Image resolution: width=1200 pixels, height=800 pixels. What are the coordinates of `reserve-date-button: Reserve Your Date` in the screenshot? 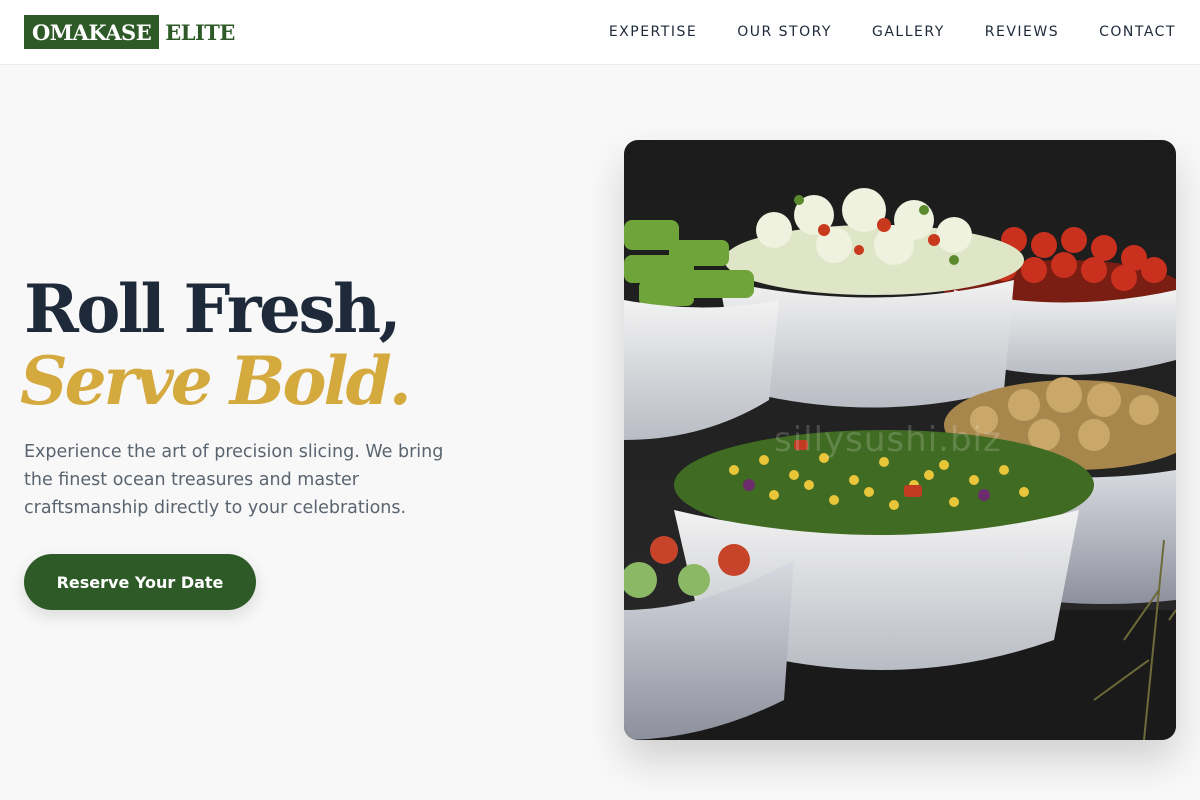 It's located at (140, 582).